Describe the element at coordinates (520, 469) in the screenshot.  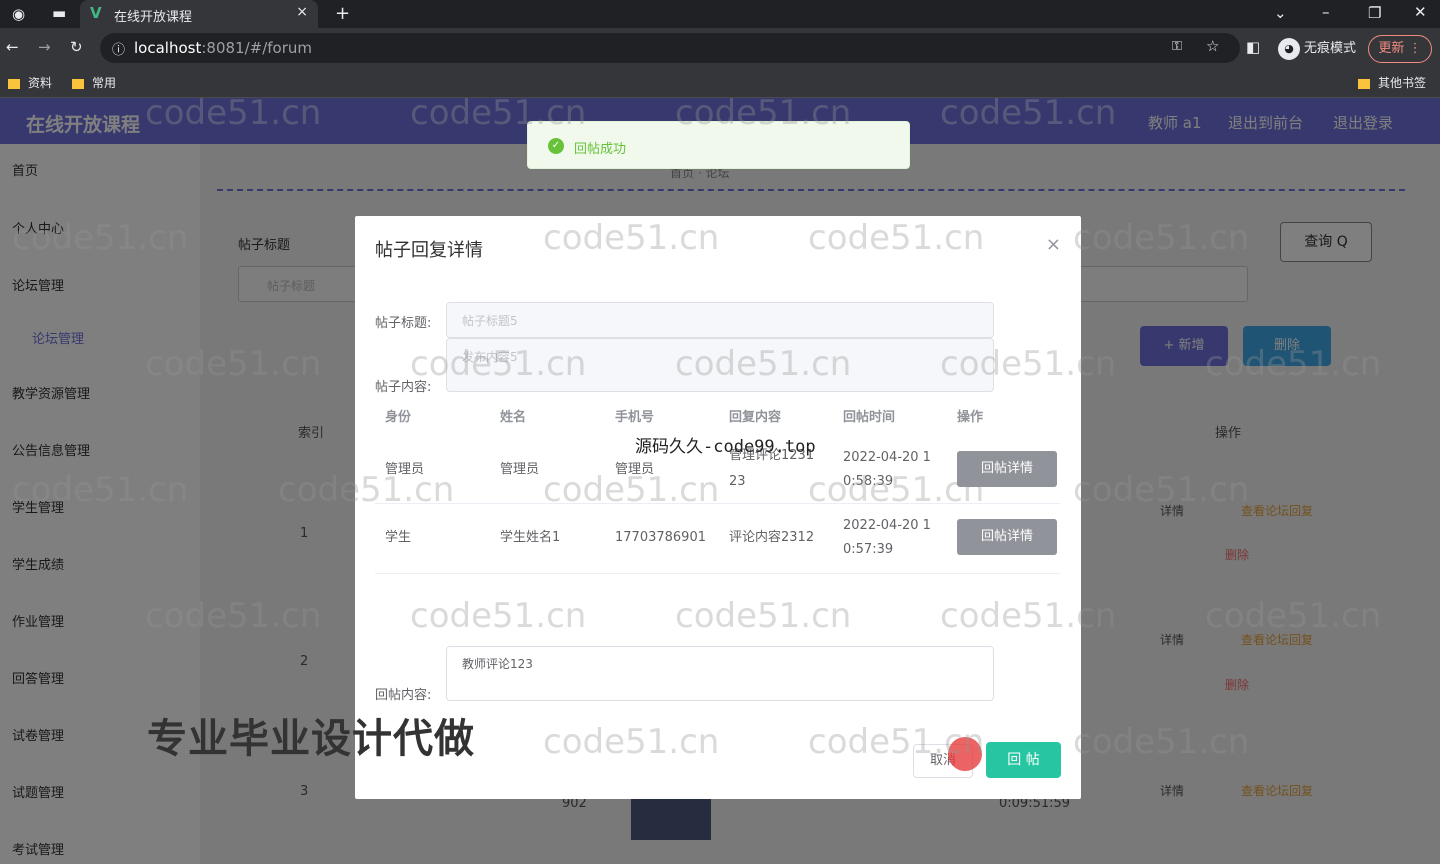
I see `cell-name: 管理员` at that location.